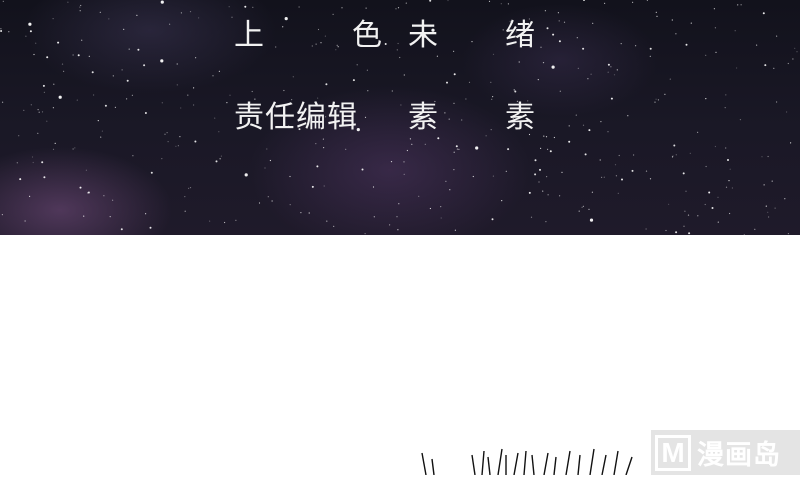 This screenshot has height=479, width=800. Describe the element at coordinates (520, 35) in the screenshot. I see `coloring-artist-char-2: 绪` at that location.